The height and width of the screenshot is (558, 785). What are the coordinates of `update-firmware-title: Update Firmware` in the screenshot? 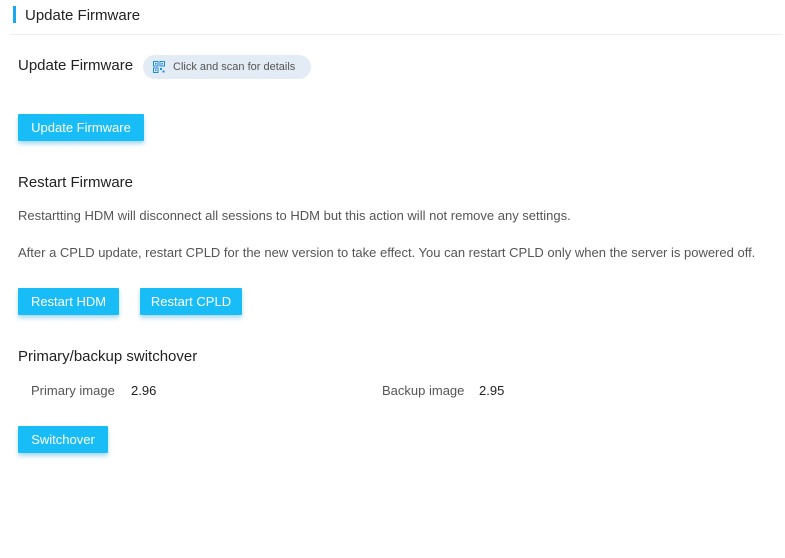 It's located at (76, 65).